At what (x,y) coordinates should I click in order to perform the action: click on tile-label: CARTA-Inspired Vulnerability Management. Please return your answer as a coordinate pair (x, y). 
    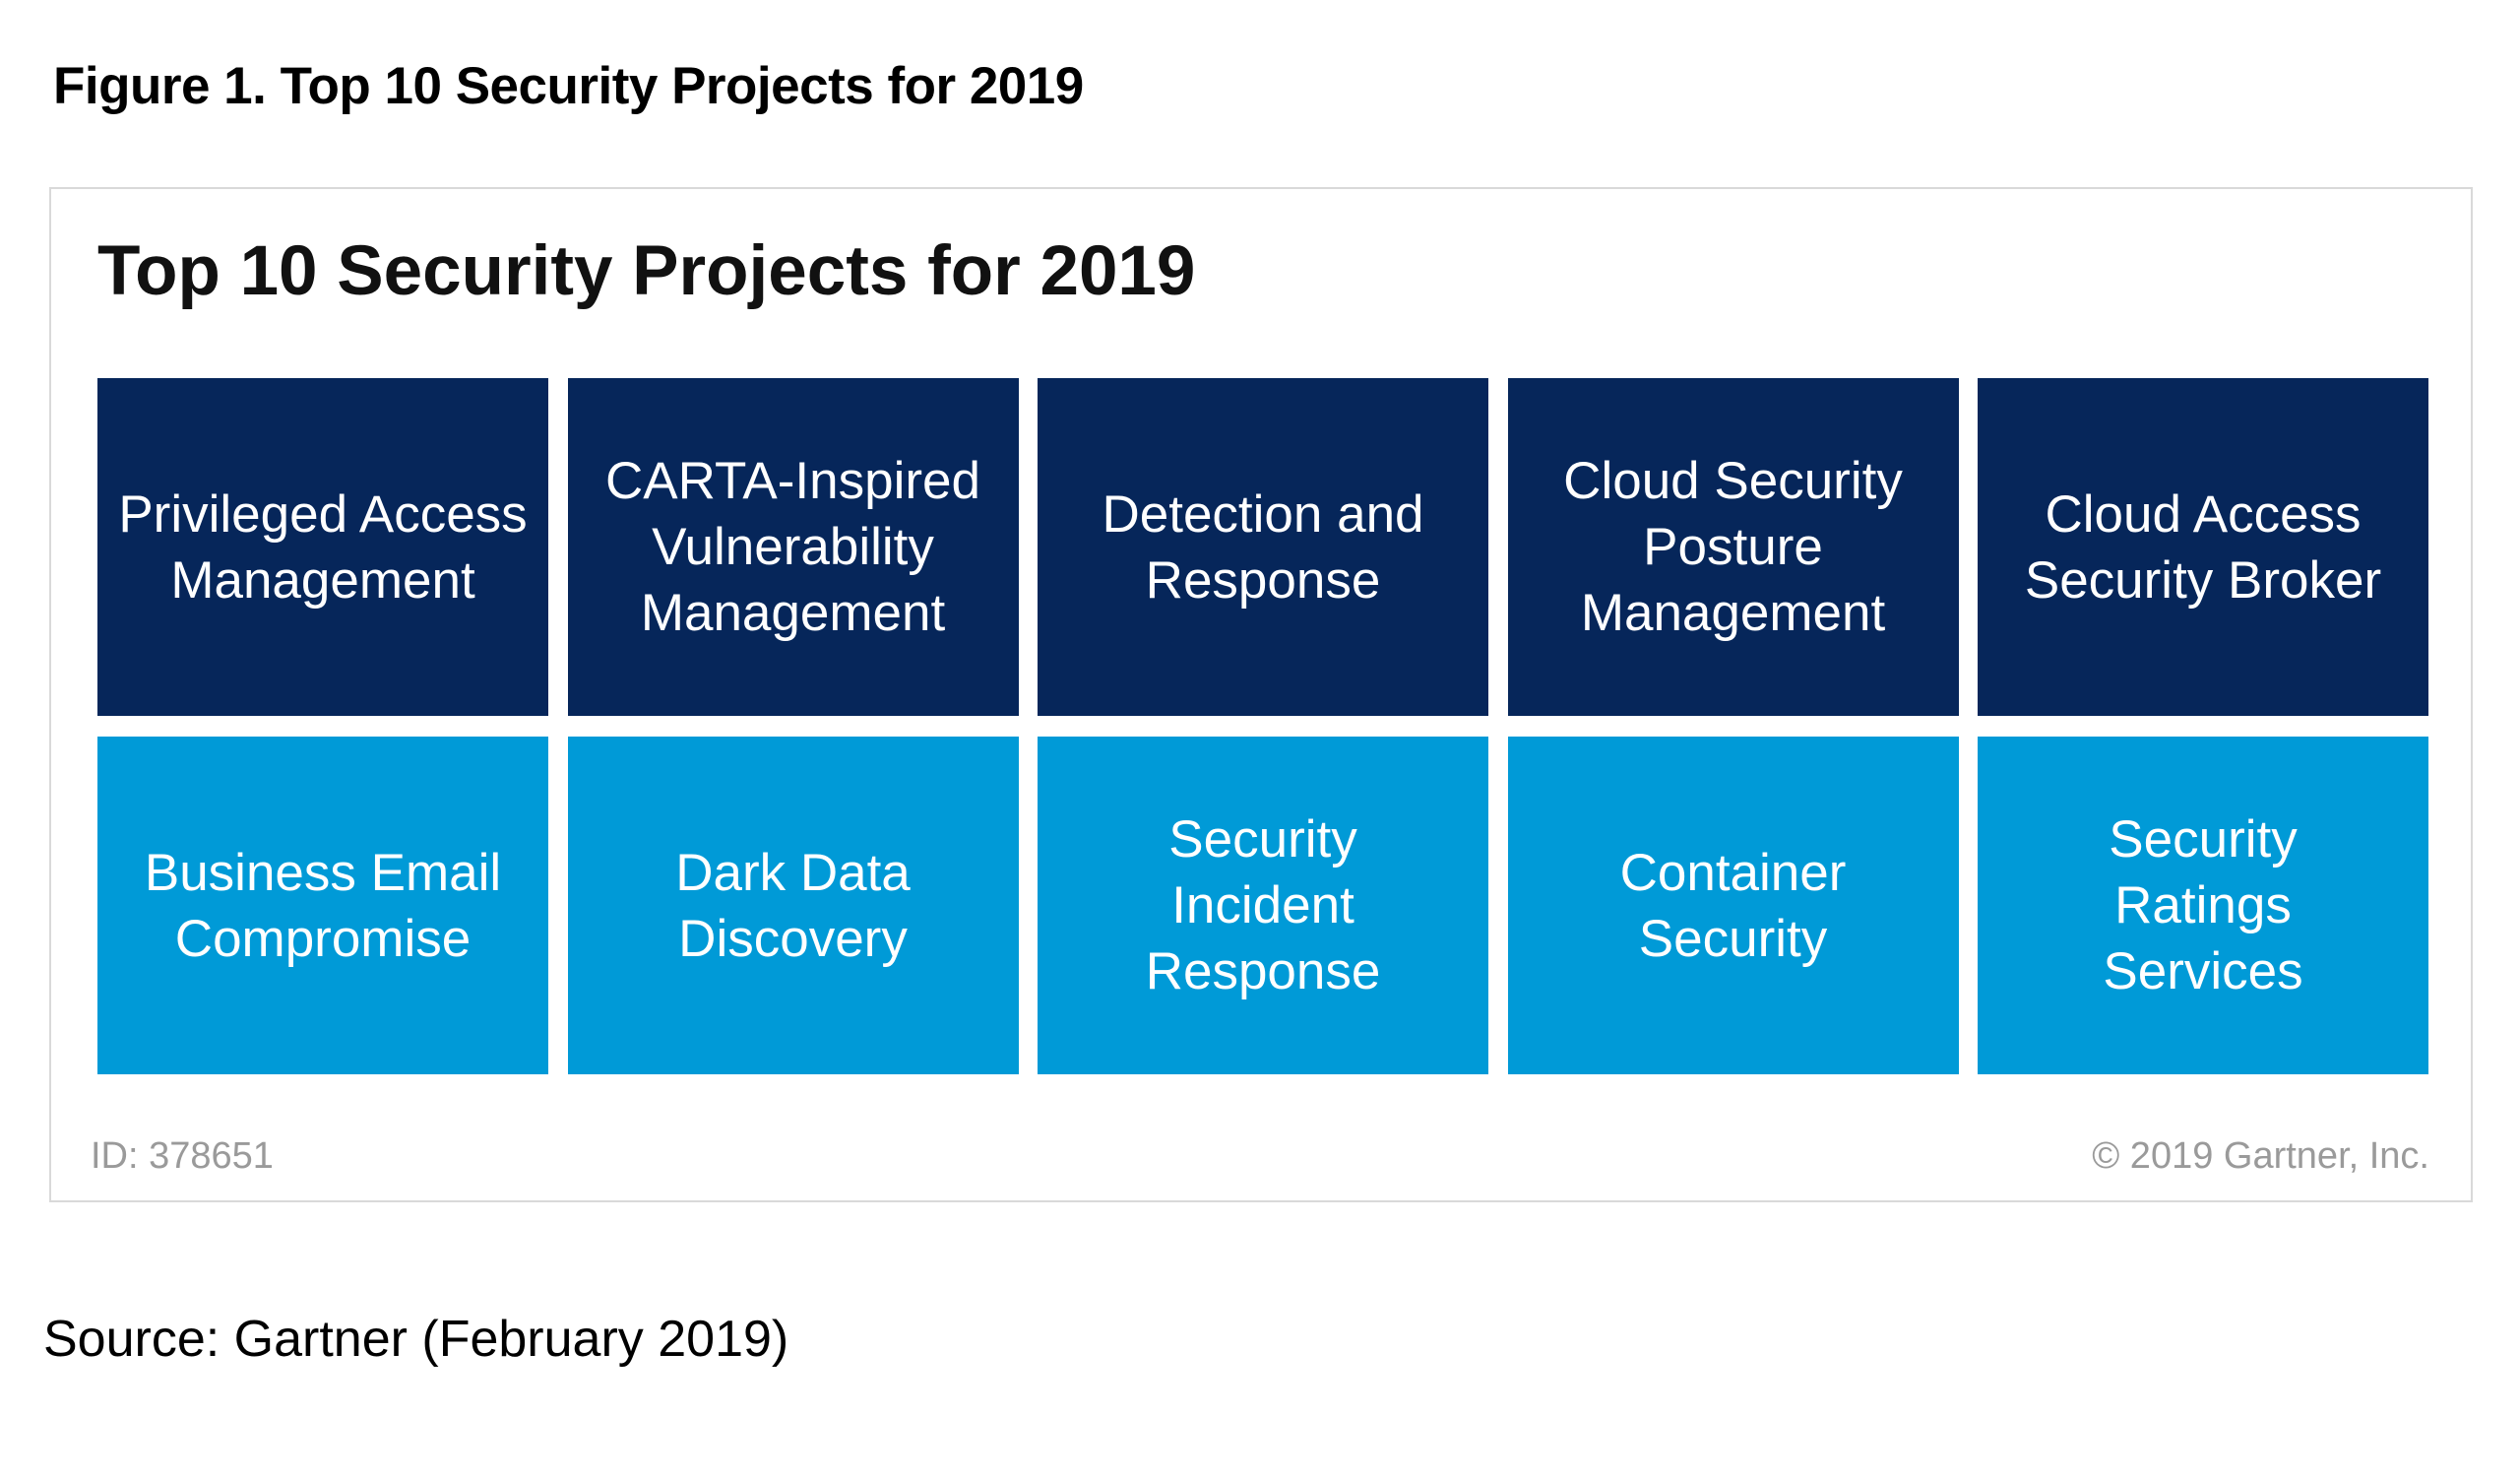
    Looking at the image, I should click on (792, 547).